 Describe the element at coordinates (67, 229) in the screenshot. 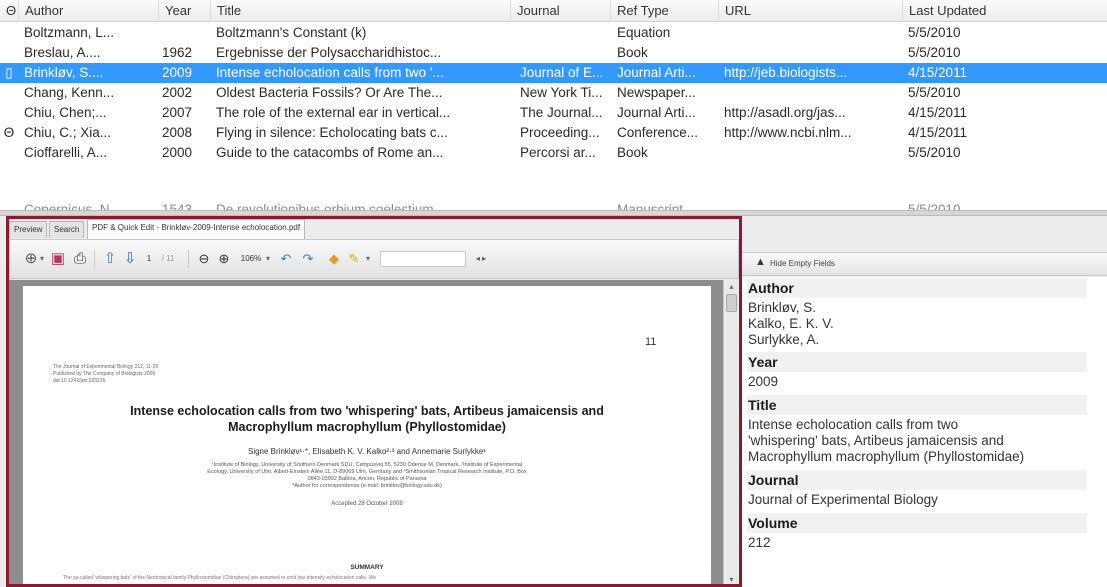

I see `tab-search: Search` at that location.